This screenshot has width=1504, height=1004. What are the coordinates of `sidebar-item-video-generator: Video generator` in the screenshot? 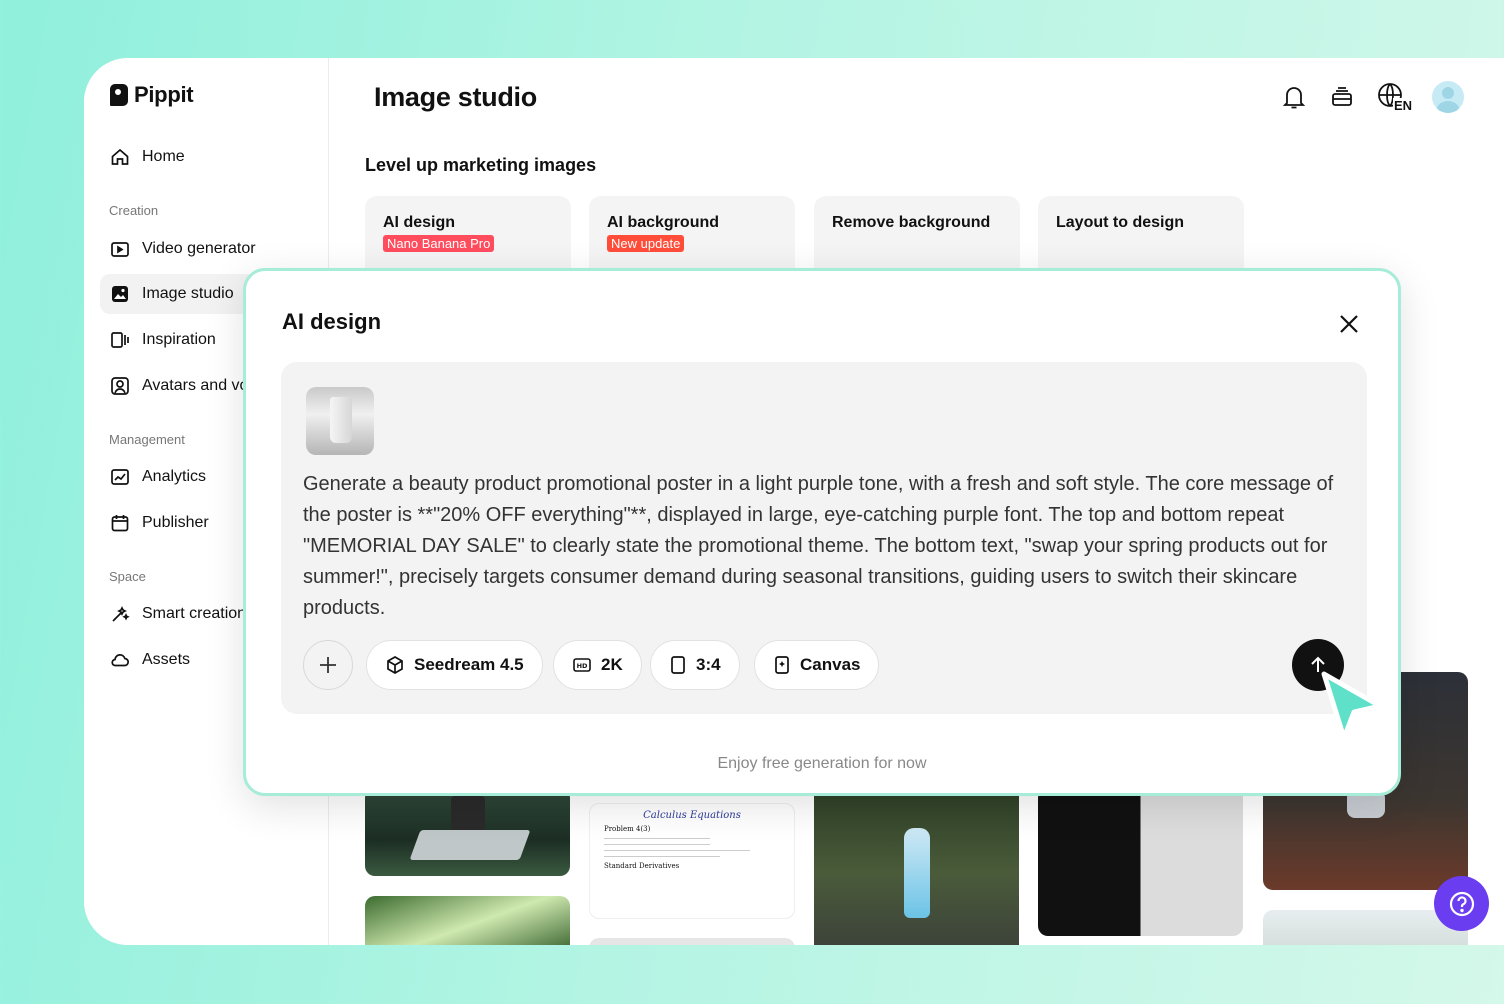 It's located at (205, 249).